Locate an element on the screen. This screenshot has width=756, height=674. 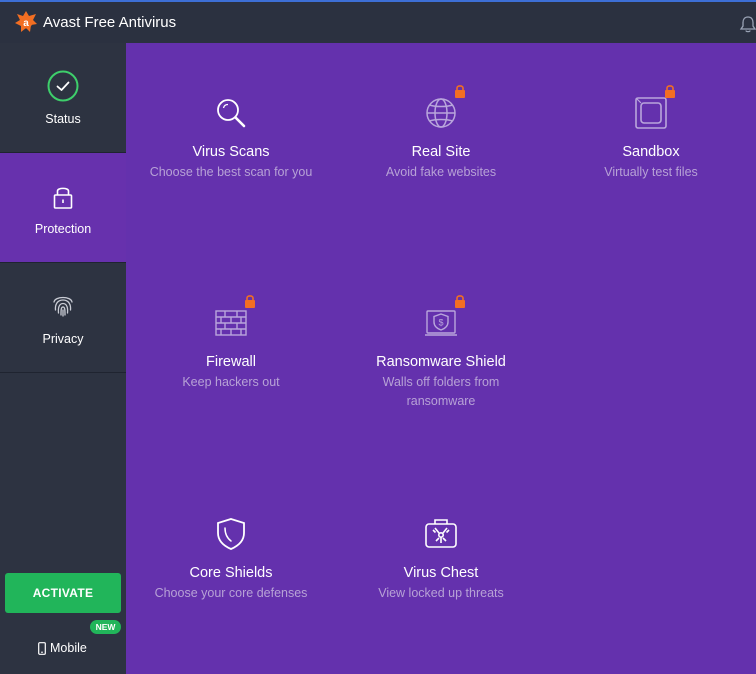
mobile-link: NEW Mobile is located at coordinates (63, 641).